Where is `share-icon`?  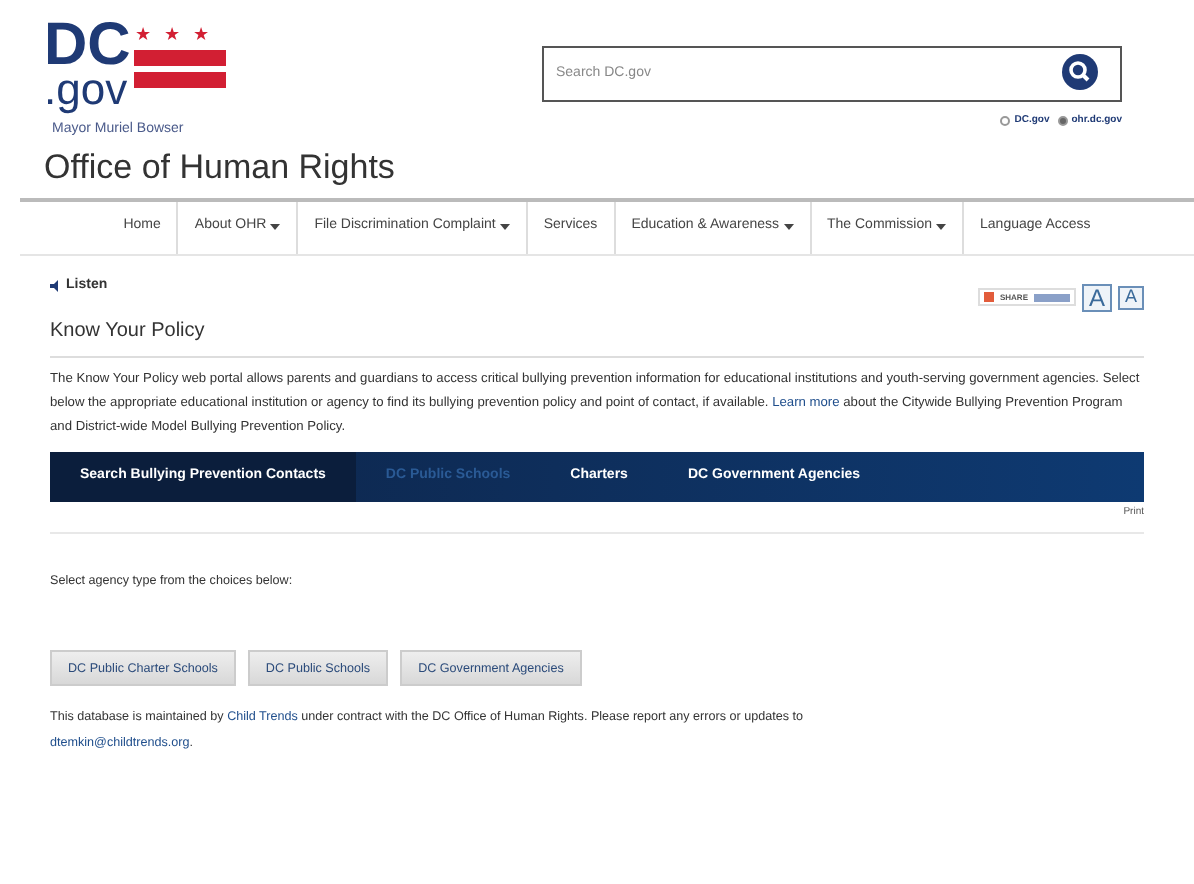 share-icon is located at coordinates (988, 297).